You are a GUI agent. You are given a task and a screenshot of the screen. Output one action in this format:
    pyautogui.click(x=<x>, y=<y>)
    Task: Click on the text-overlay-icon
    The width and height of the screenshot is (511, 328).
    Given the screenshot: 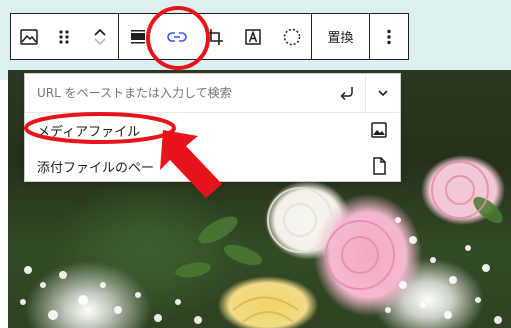 What is the action you would take?
    pyautogui.click(x=253, y=36)
    